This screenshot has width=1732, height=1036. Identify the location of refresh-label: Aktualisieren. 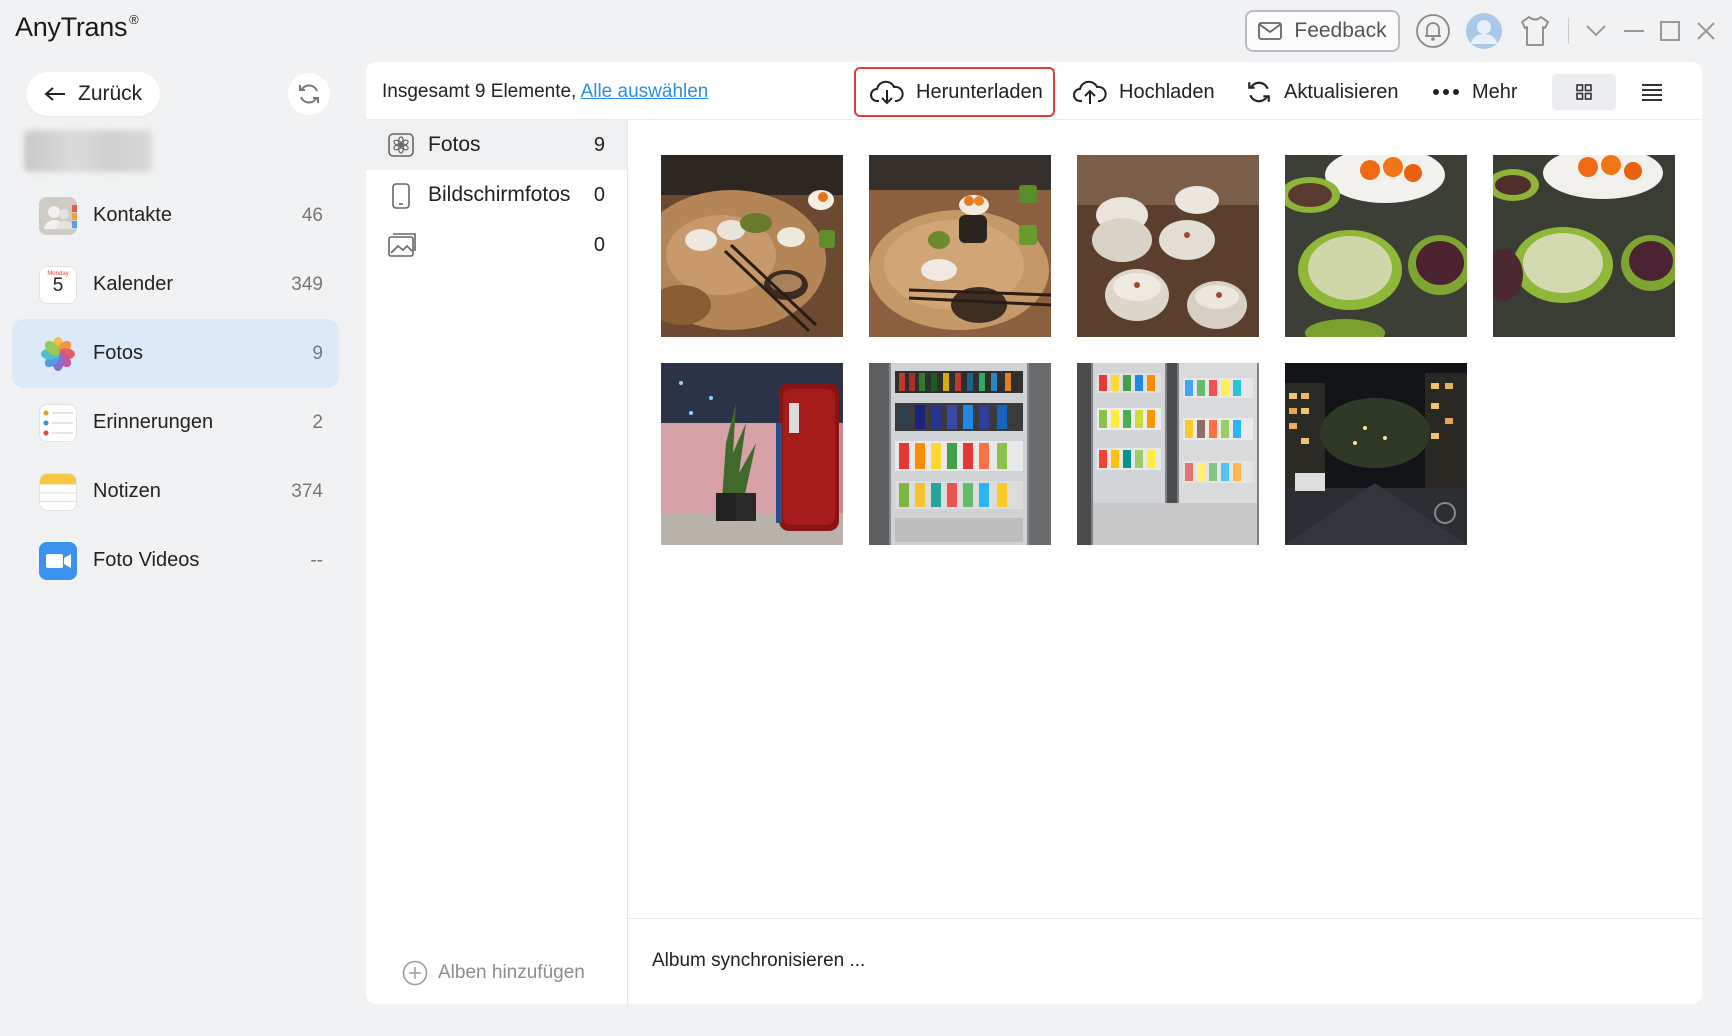
(1341, 91).